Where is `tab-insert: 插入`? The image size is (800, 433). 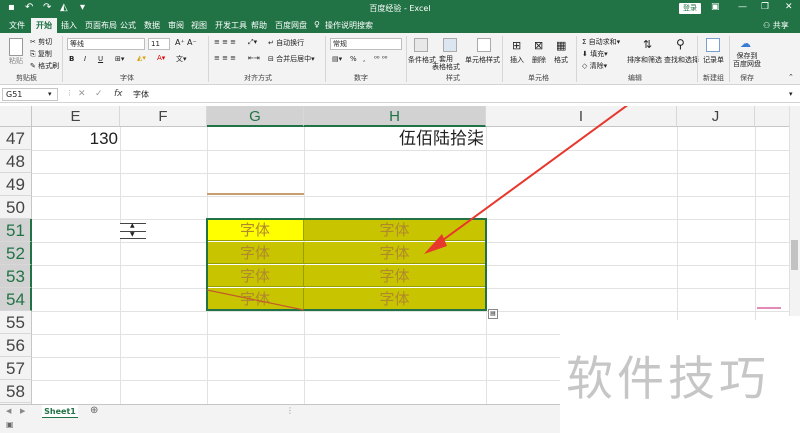
tab-insert: 插入 is located at coordinates (69, 25).